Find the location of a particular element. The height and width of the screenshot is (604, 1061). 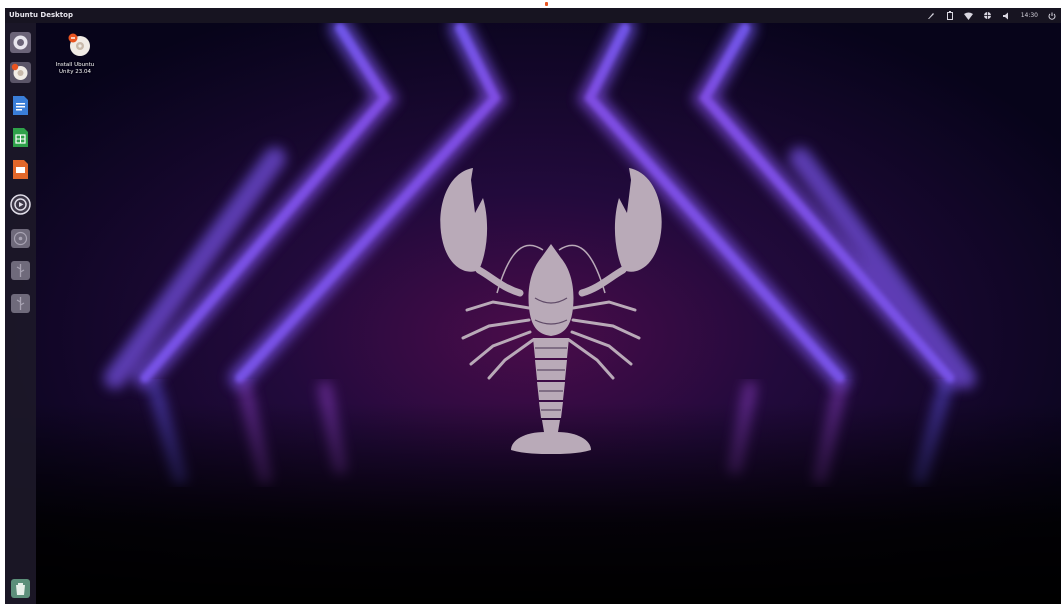

indicator-dot is located at coordinates (546, 4).